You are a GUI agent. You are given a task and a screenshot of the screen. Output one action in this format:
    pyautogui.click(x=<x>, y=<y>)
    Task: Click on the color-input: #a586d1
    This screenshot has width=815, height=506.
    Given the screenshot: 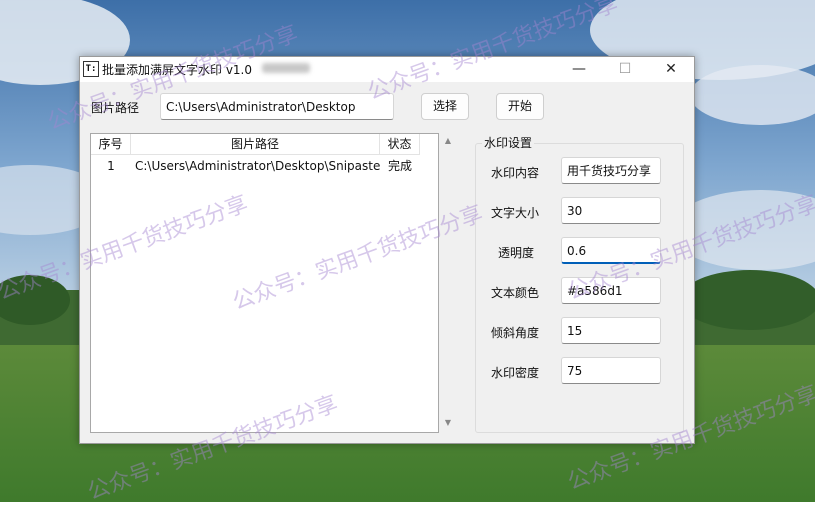 What is the action you would take?
    pyautogui.click(x=611, y=290)
    